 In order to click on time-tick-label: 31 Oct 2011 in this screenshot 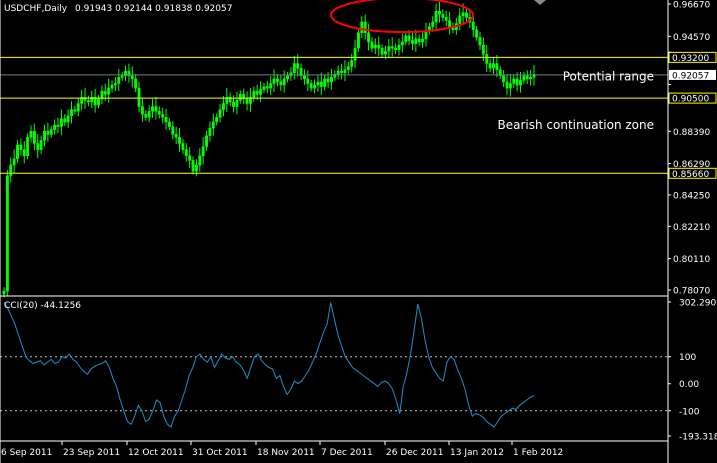, I will do `click(220, 453)`.